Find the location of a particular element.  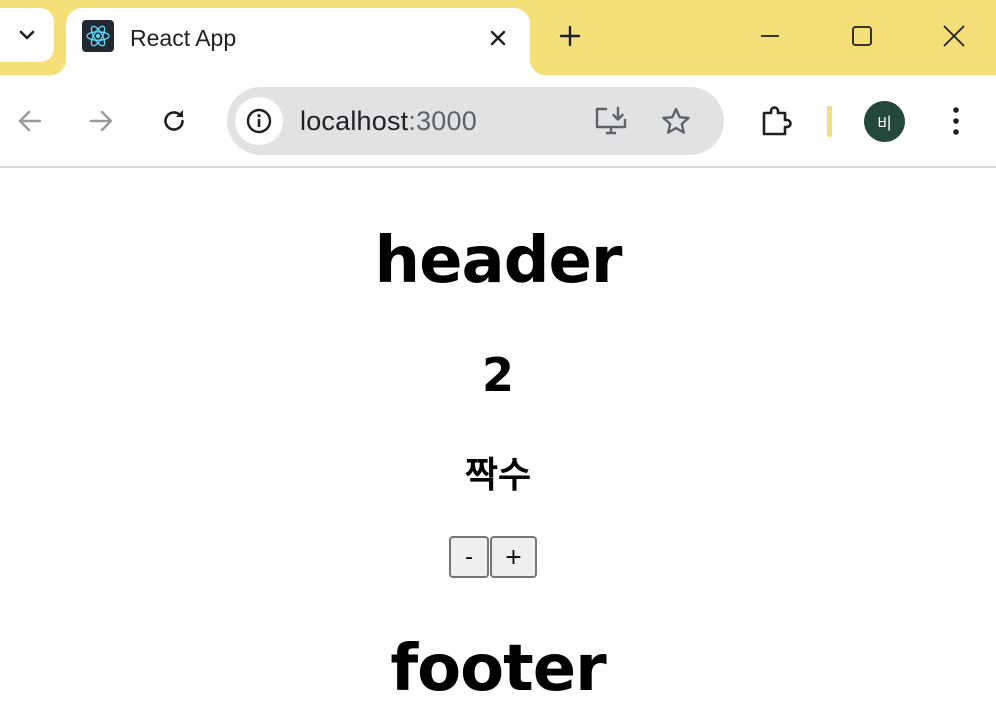

counter-controls: - + is located at coordinates (493, 557).